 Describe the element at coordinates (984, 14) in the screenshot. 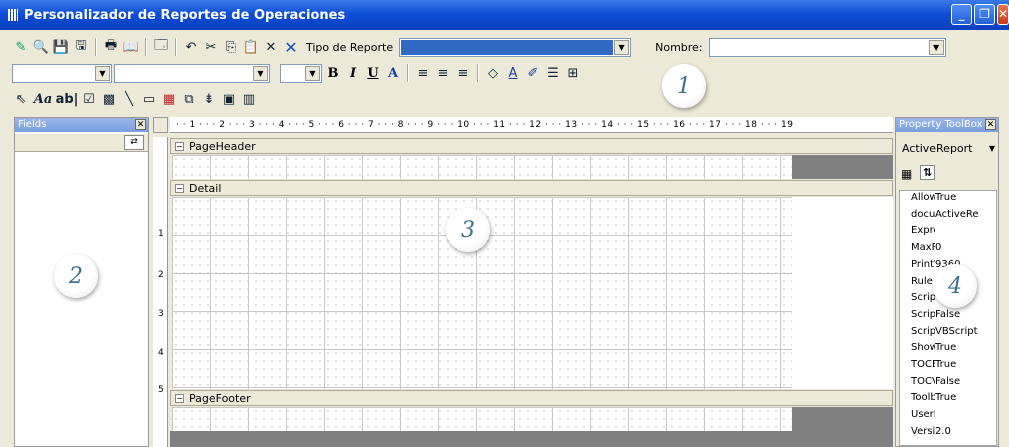

I see `restore-button: ❐` at that location.